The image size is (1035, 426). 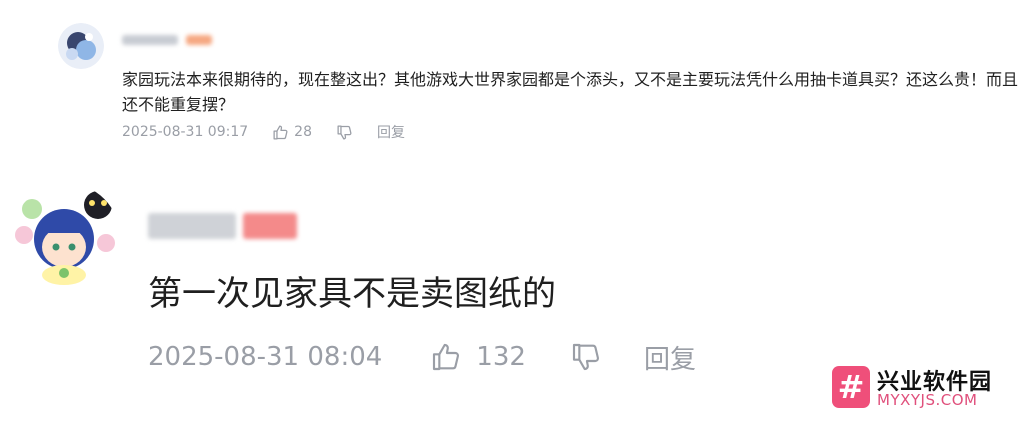 I want to click on comment-meta: 2025-08-31 09:17 28 回复, so click(x=263, y=132).